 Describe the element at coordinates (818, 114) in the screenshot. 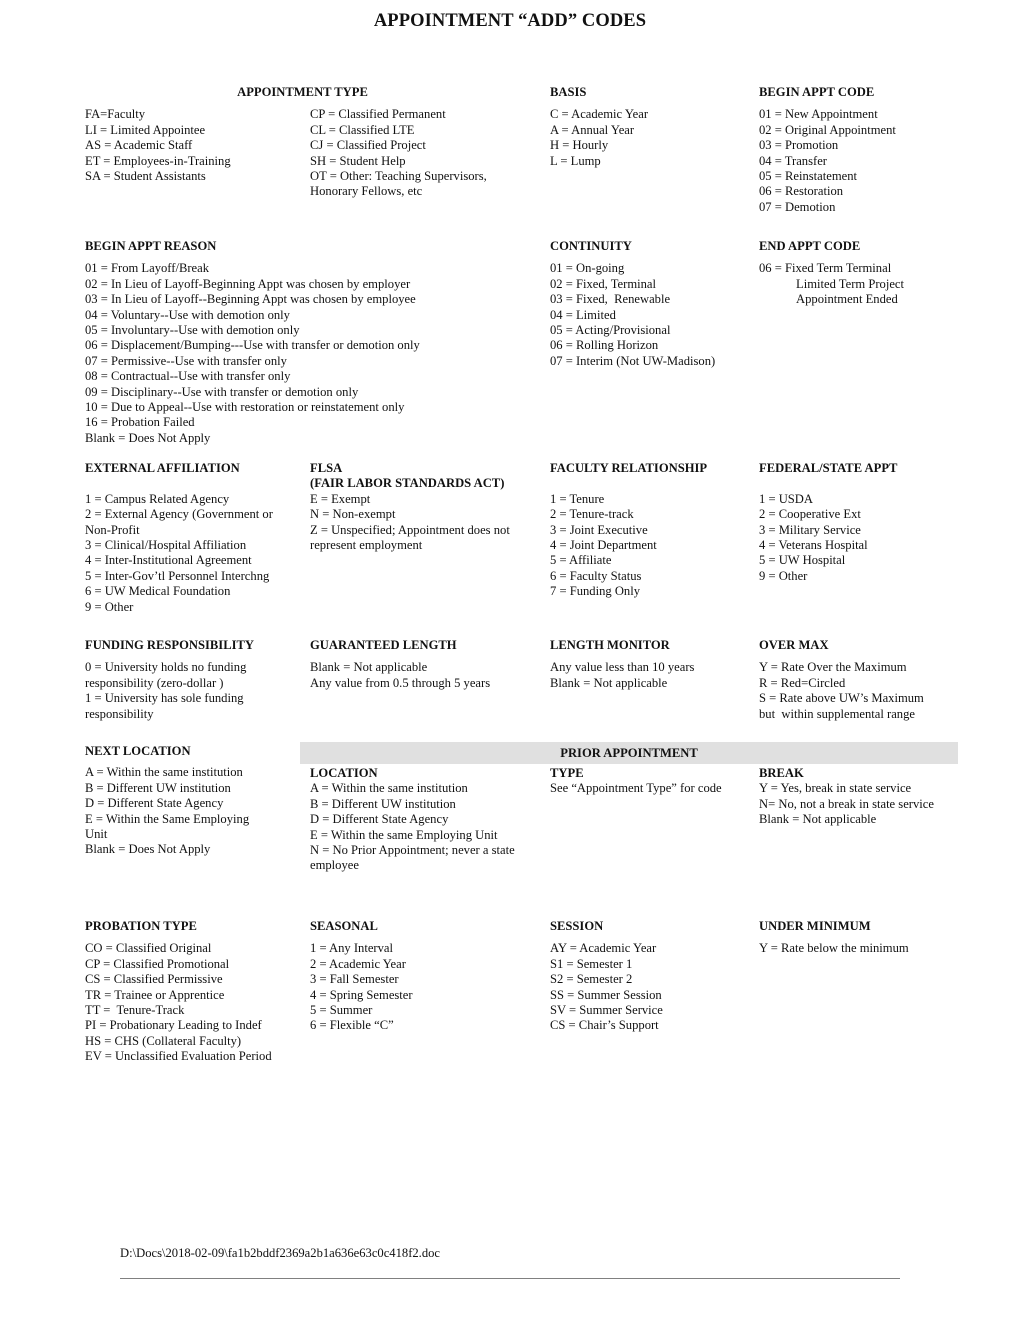

I see `code-line: 01 = New Appointment` at that location.